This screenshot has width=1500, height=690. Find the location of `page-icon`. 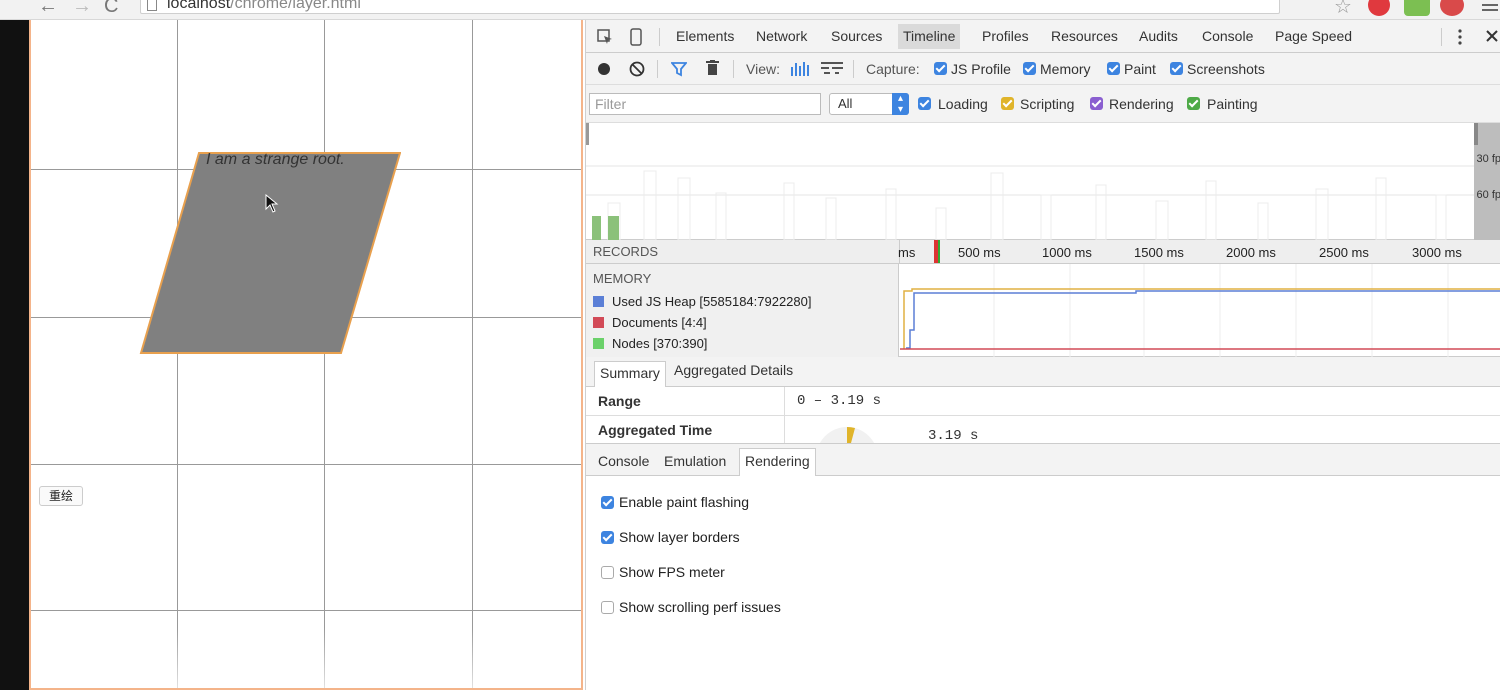

page-icon is located at coordinates (152, 5).